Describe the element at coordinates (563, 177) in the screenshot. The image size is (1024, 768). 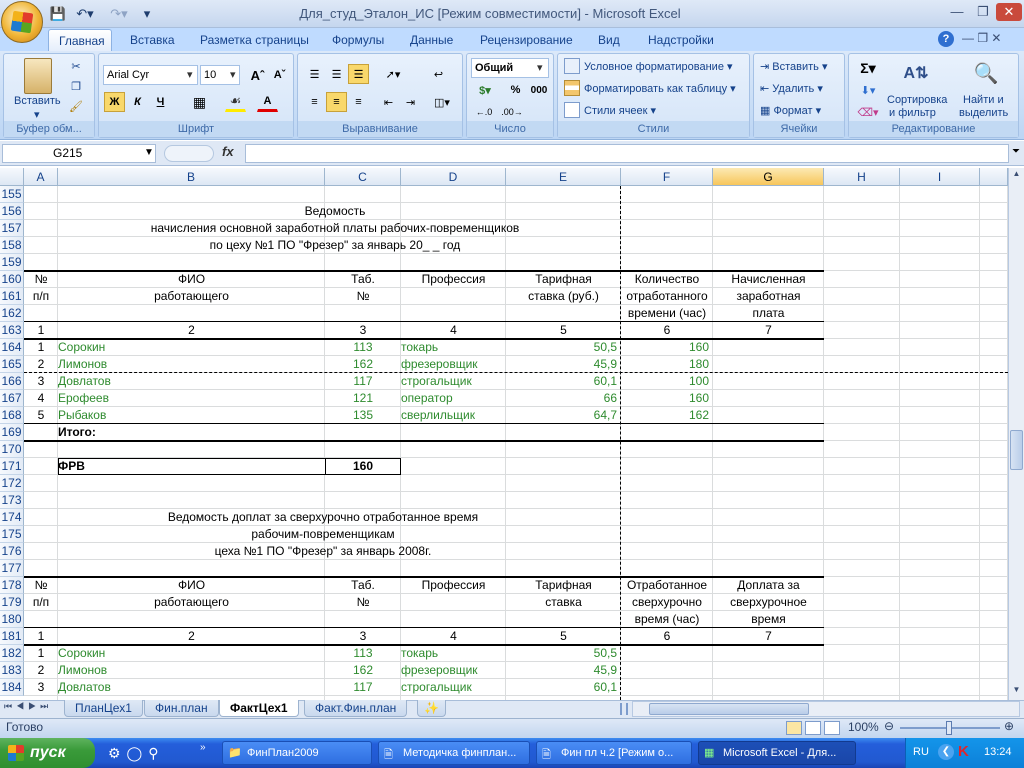
I see `column-header-e: E` at that location.